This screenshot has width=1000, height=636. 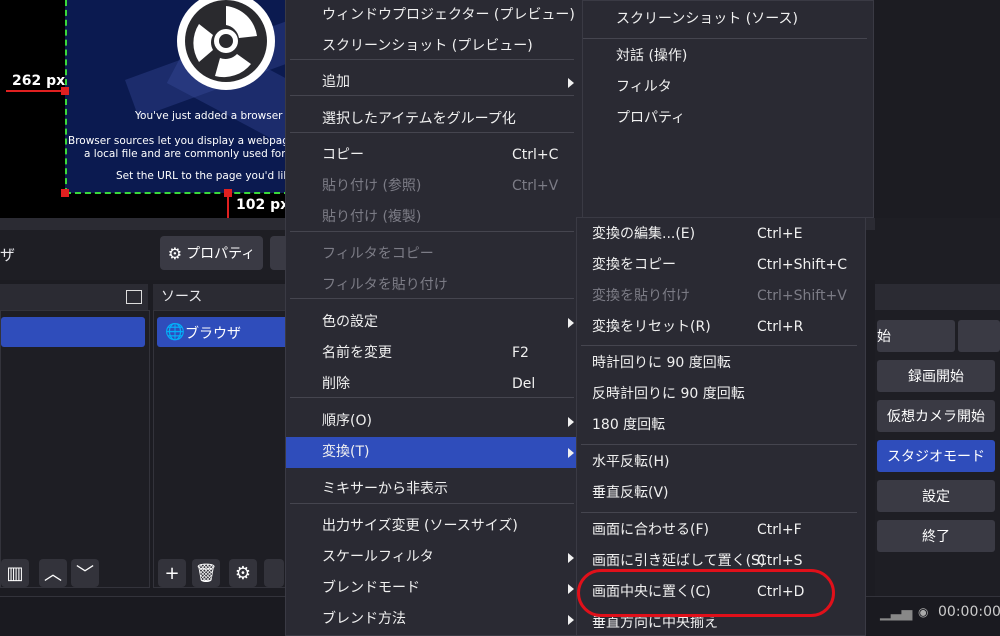 What do you see at coordinates (65, 193) in the screenshot?
I see `resize-handle` at bounding box center [65, 193].